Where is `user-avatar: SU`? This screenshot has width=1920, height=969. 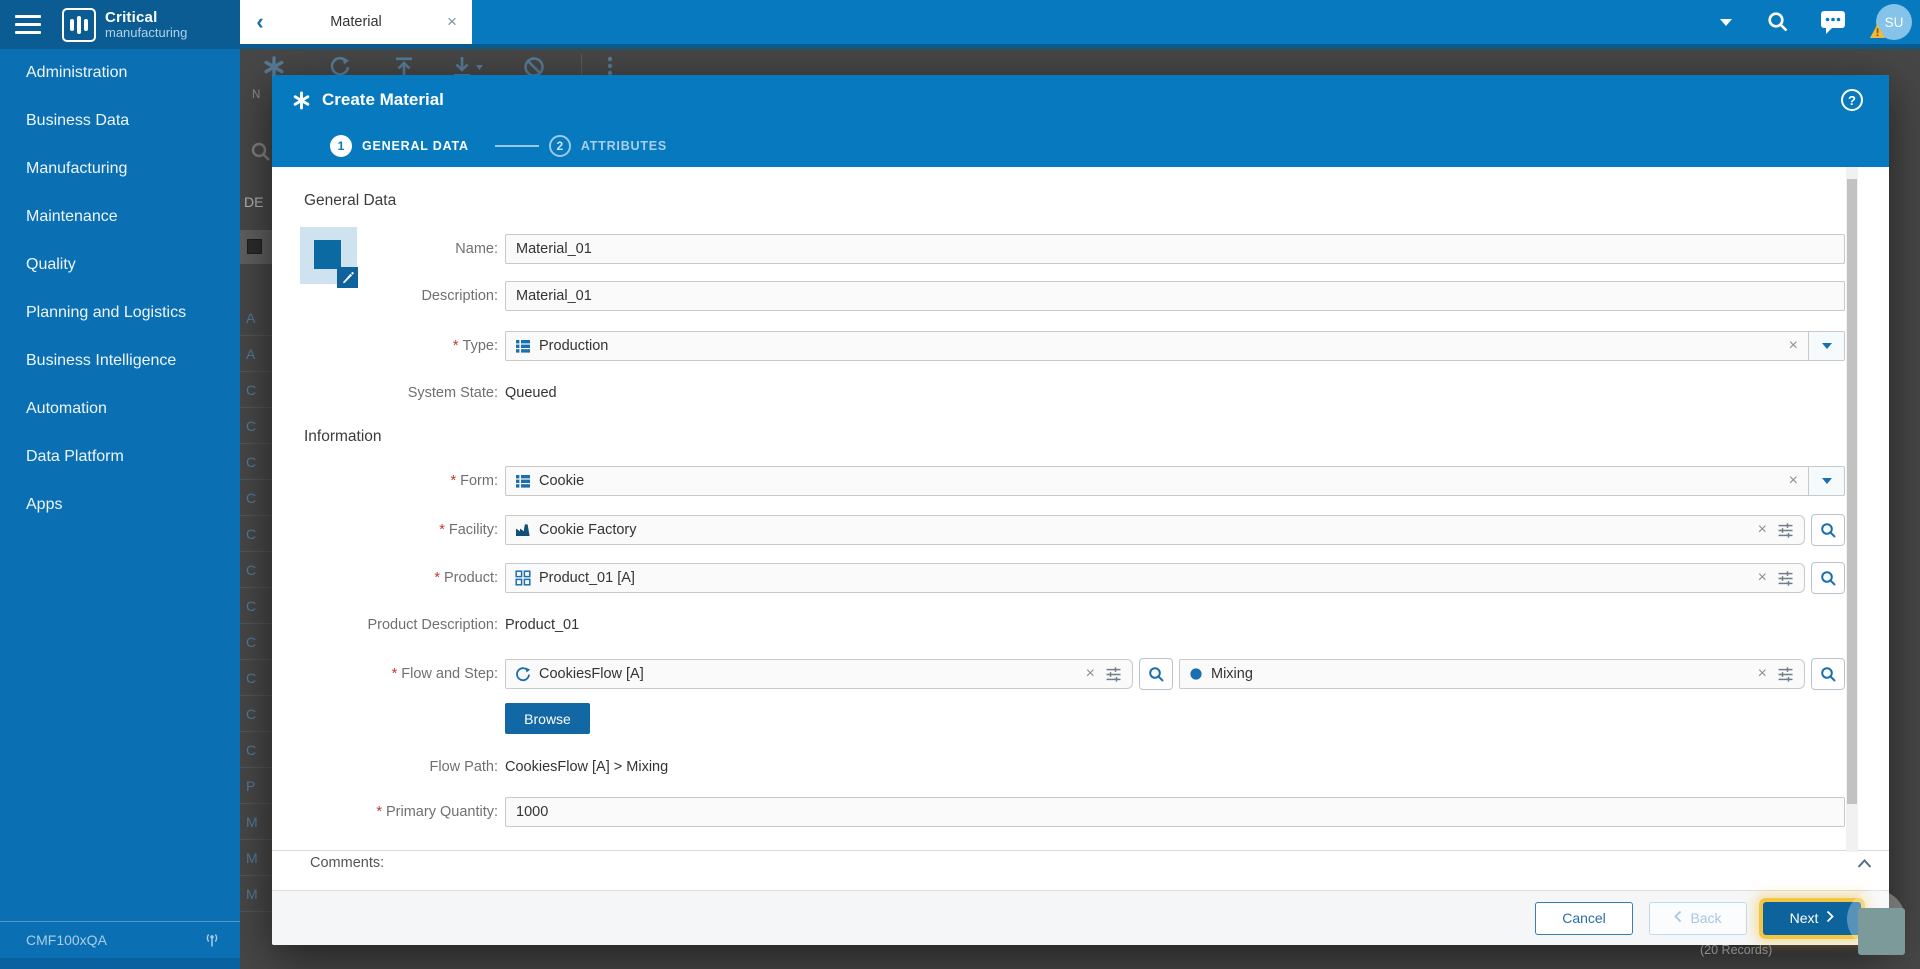 user-avatar: SU is located at coordinates (1891, 22).